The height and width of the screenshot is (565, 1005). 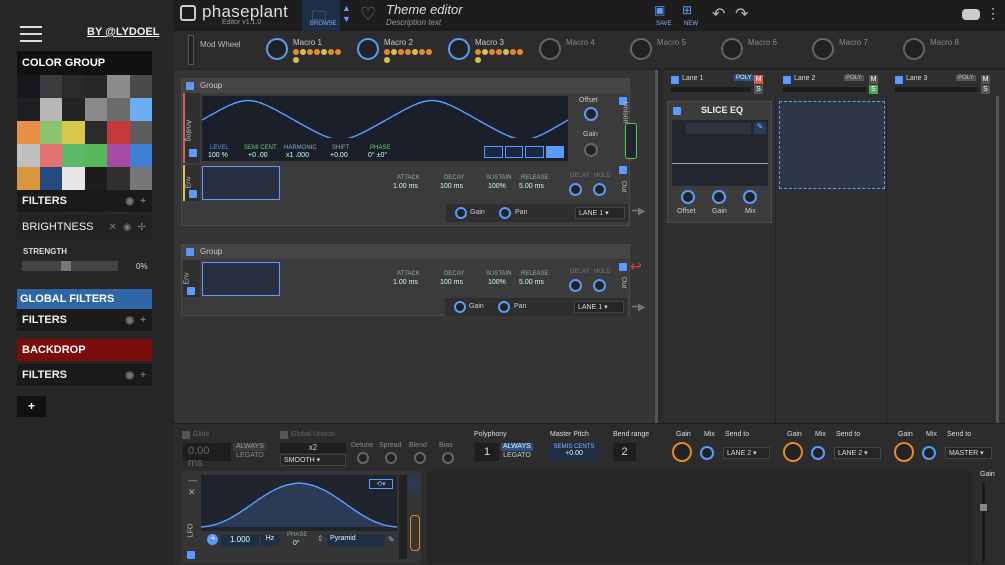 What do you see at coordinates (664, 24) in the screenshot?
I see `save-label: SAVE` at bounding box center [664, 24].